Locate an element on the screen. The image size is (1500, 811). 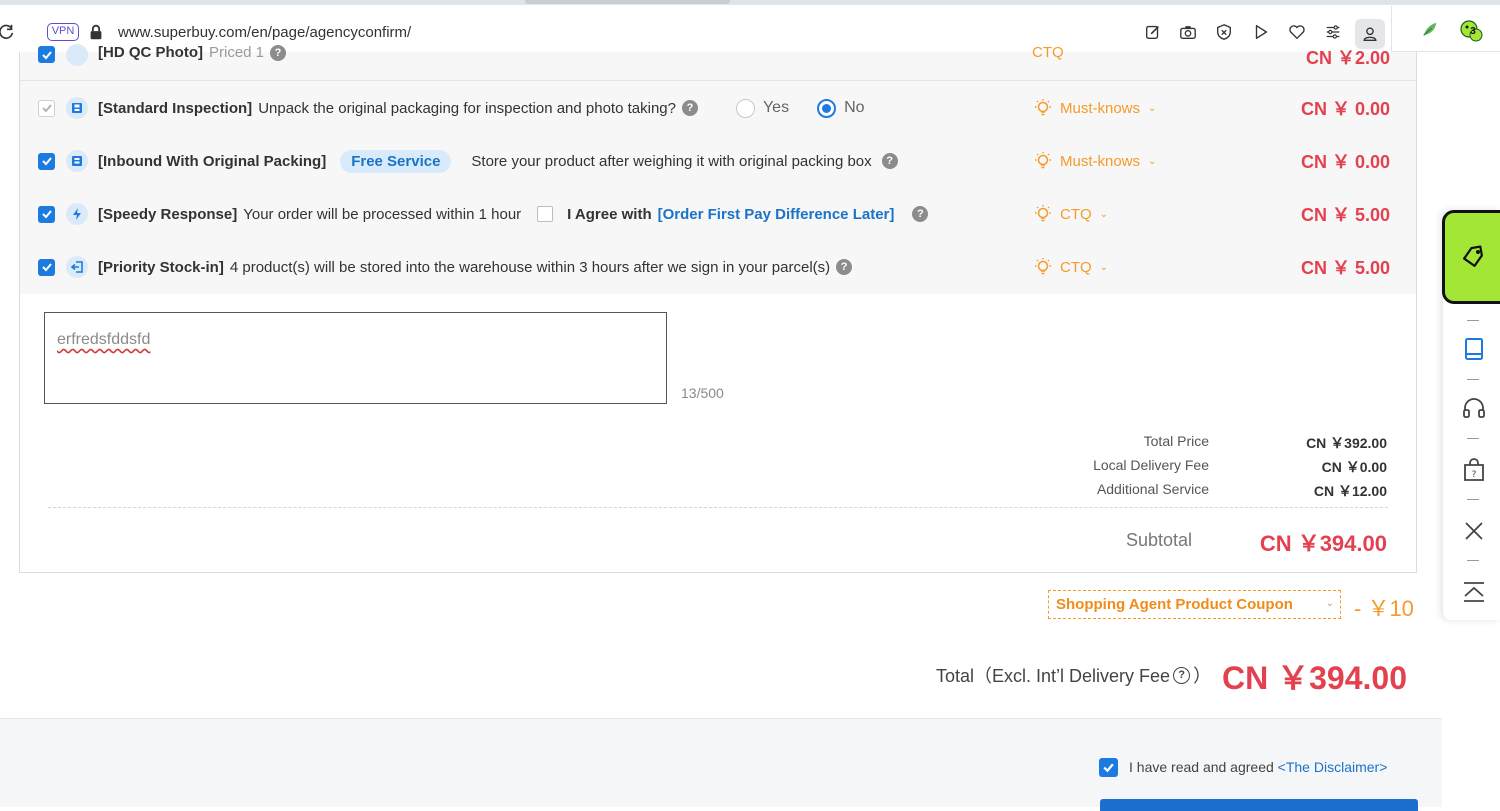
subtotal-value: CN ￥394.00 is located at coordinates (1323, 543).